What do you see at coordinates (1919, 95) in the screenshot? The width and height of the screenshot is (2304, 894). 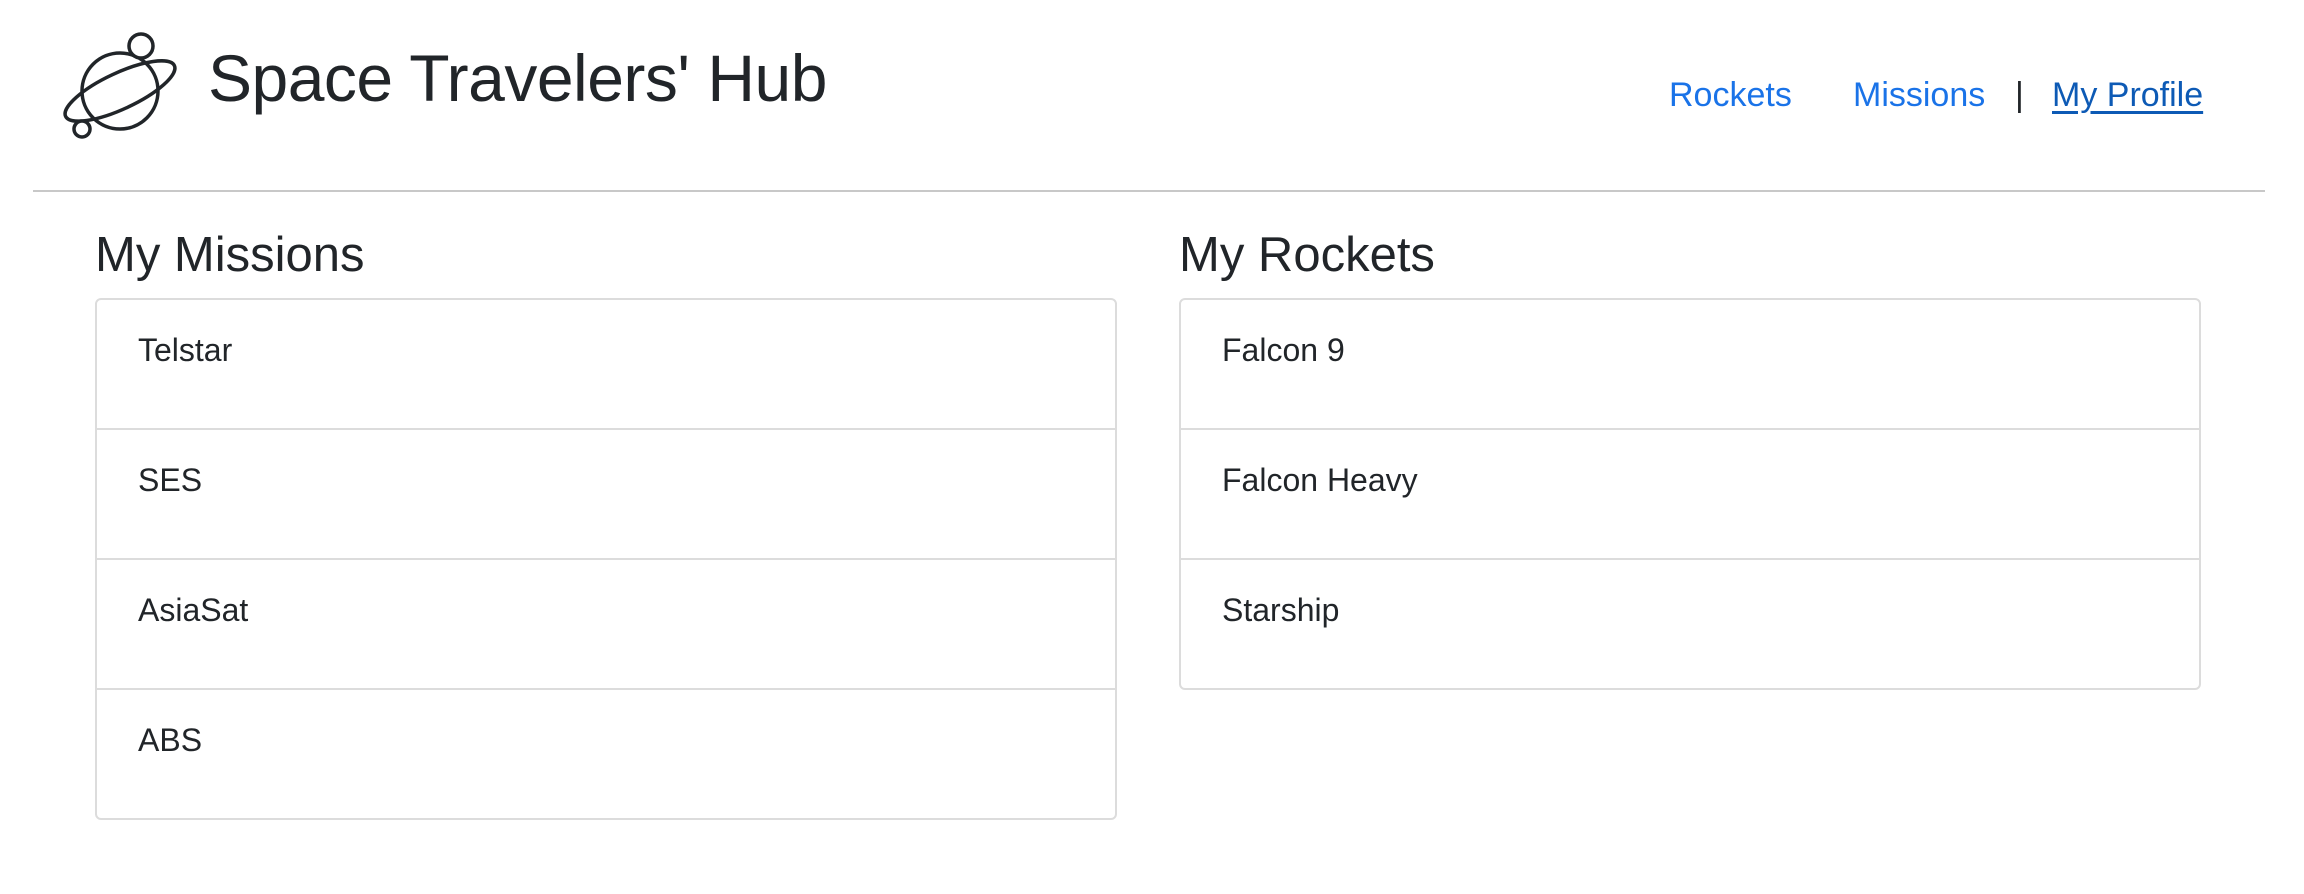 I see `nav-link-missions: Missions` at bounding box center [1919, 95].